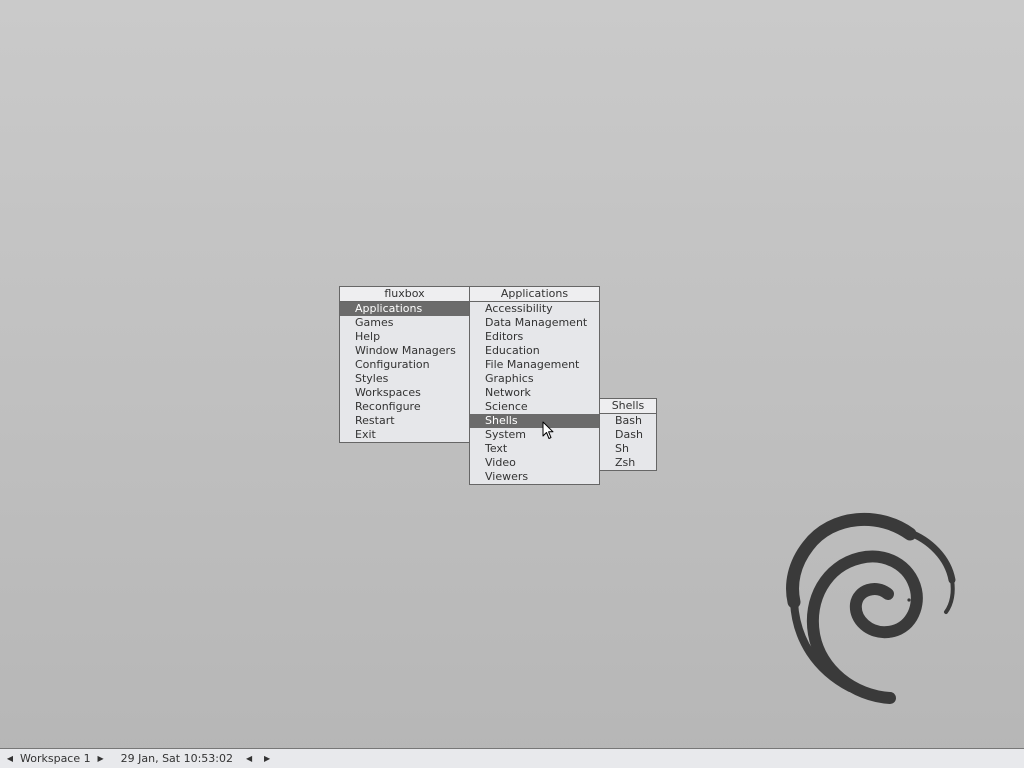 The width and height of the screenshot is (1024, 768). What do you see at coordinates (871, 608) in the screenshot?
I see `debian-logo-icon` at bounding box center [871, 608].